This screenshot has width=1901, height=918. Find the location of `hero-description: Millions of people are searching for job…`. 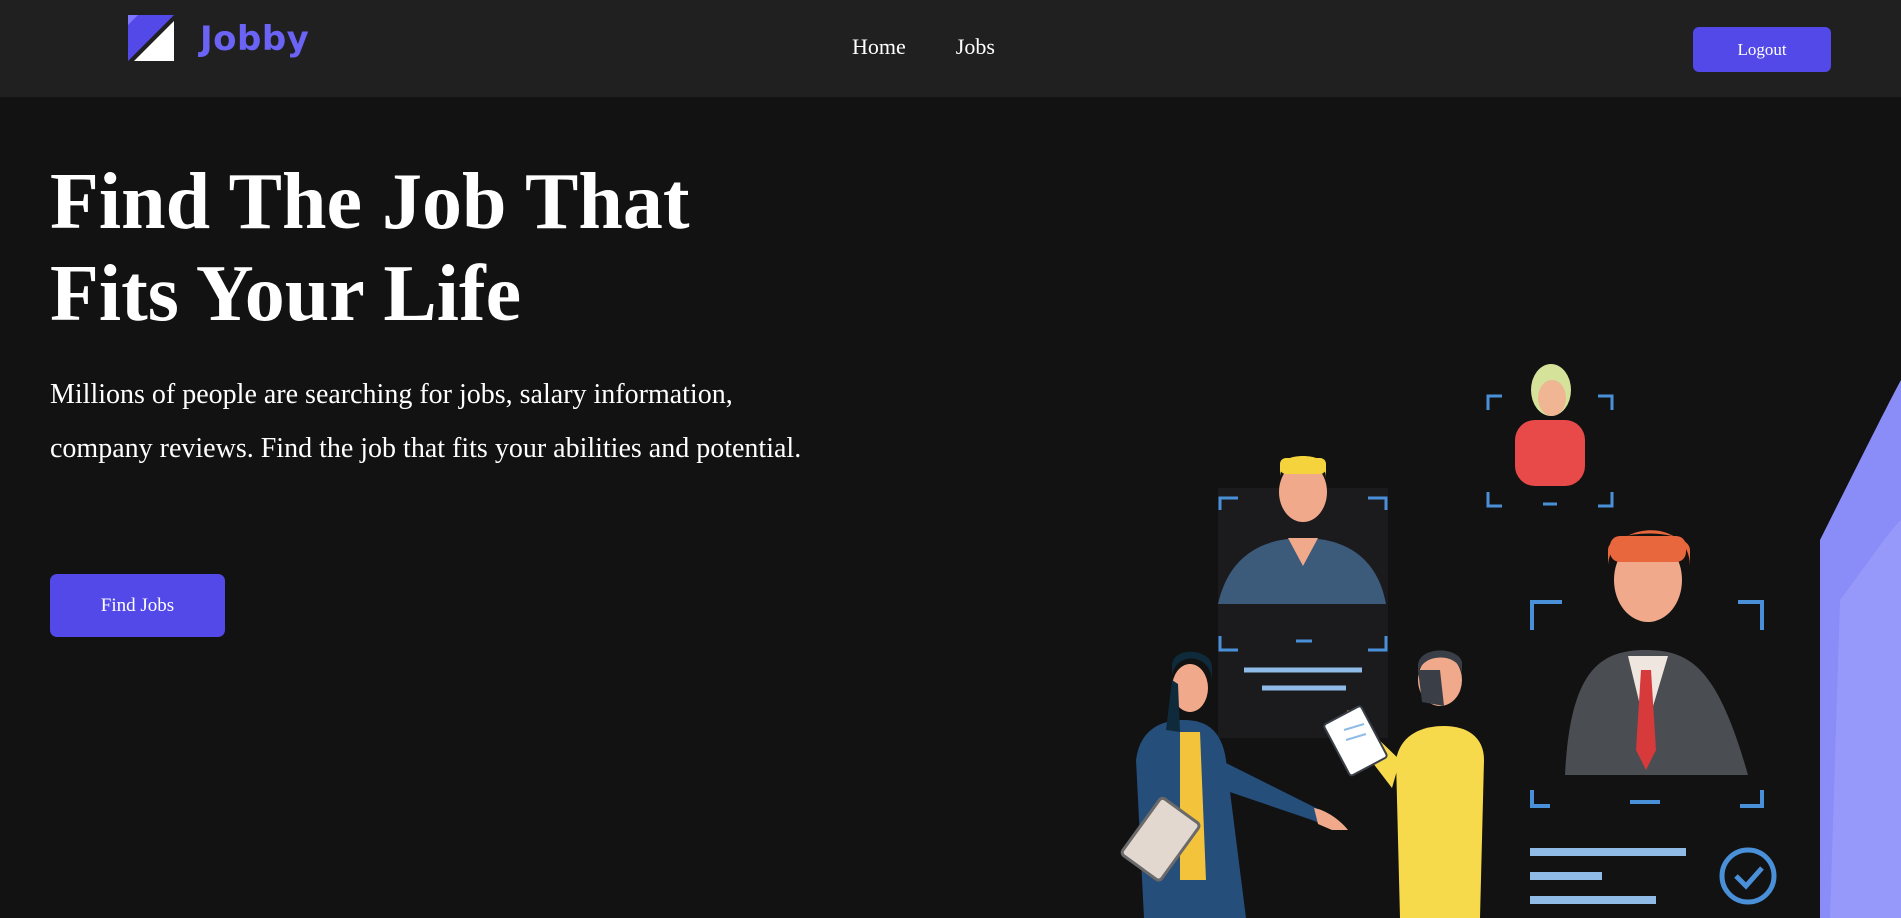

hero-description: Millions of people are searching for job… is located at coordinates (426, 421).